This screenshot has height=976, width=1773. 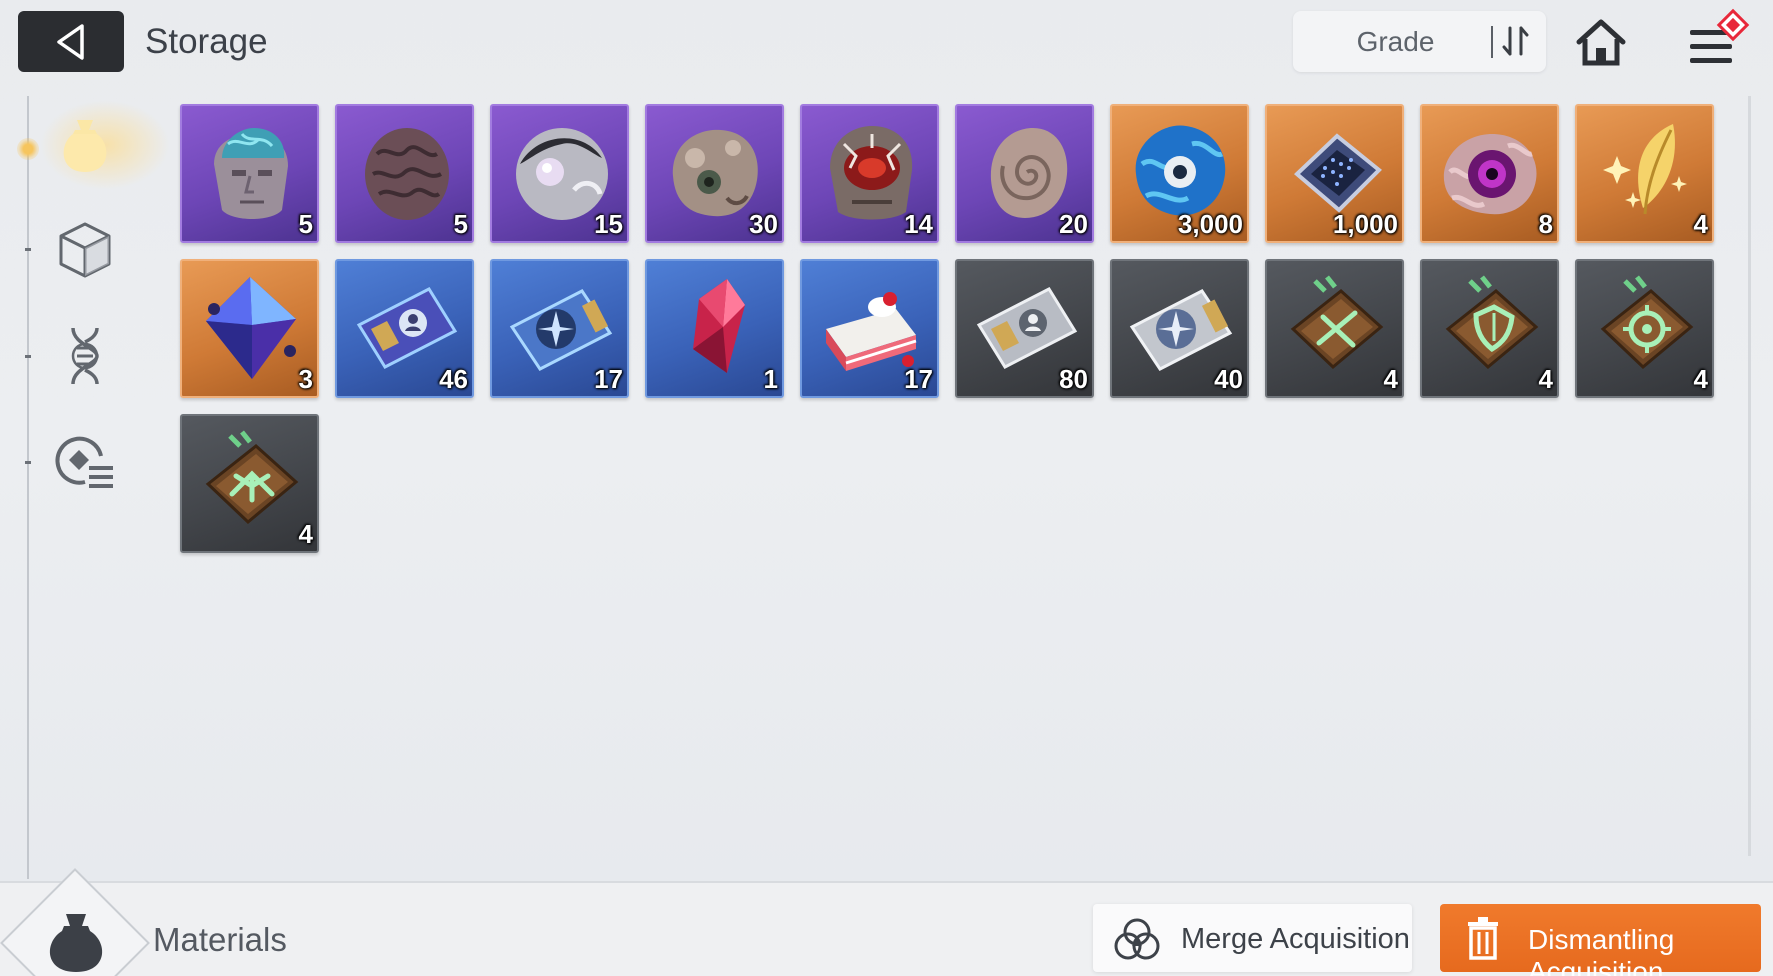 What do you see at coordinates (1647, 322) in the screenshot?
I see `target-book-icon` at bounding box center [1647, 322].